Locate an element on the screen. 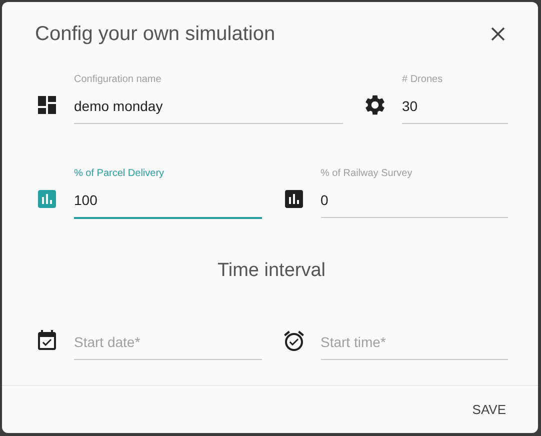  calendar-icon is located at coordinates (47, 341).